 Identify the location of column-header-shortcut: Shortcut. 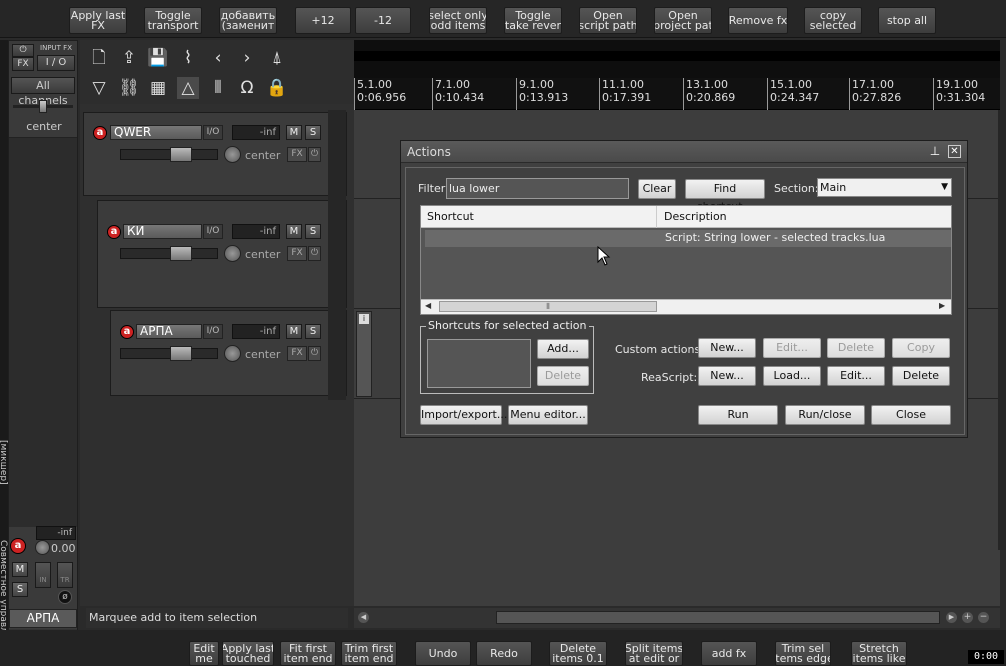
(539, 217).